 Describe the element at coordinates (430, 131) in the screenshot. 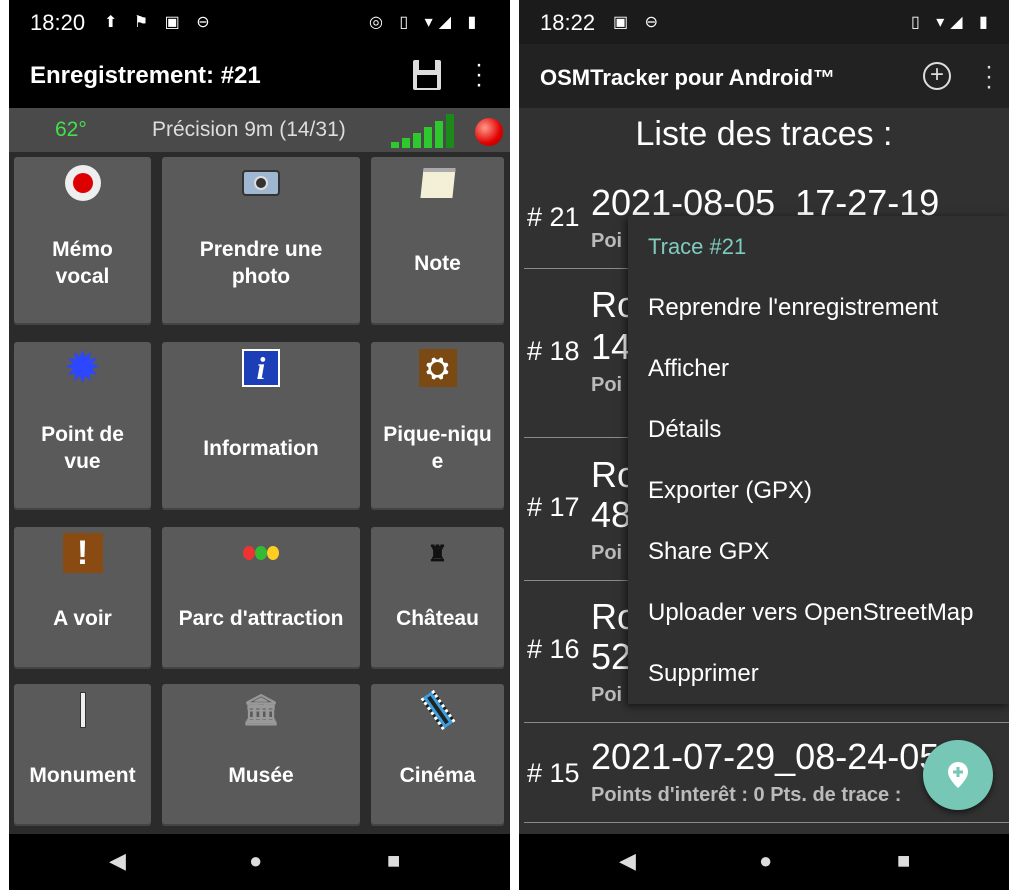

I see `signal-strength-icon` at that location.